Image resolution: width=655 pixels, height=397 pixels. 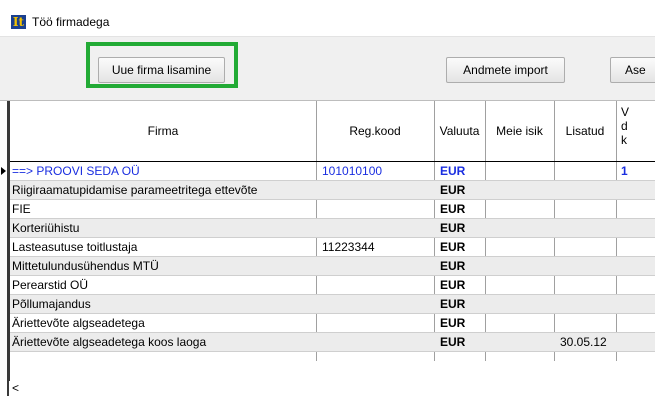 What do you see at coordinates (21, 209) in the screenshot?
I see `cell-firma: FIE` at bounding box center [21, 209].